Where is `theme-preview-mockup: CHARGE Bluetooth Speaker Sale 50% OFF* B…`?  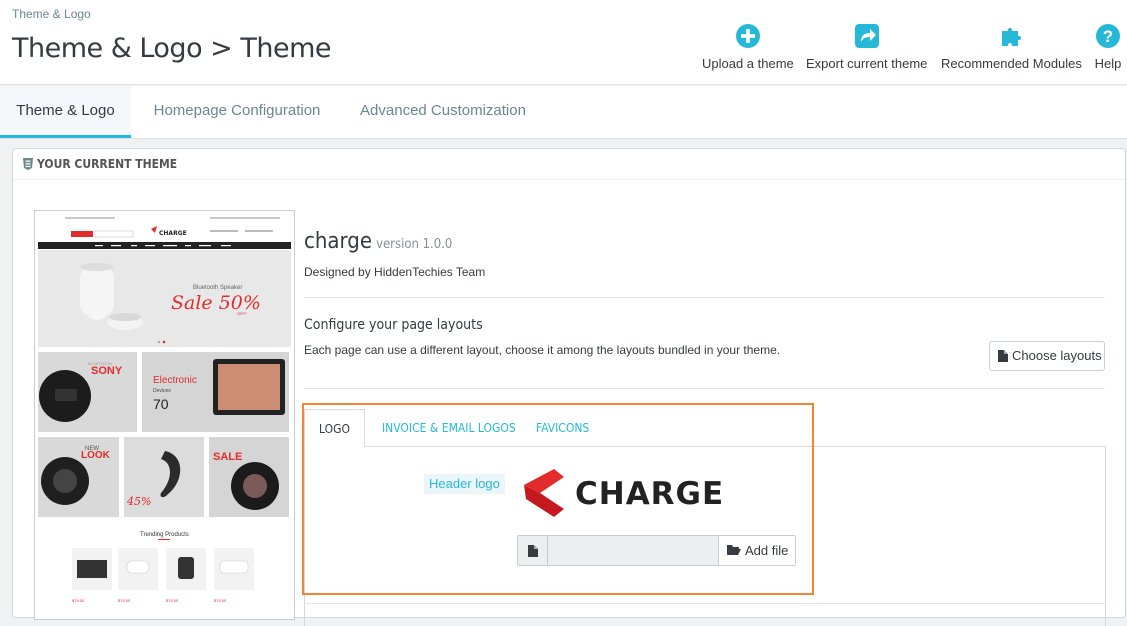 theme-preview-mockup: CHARGE Bluetooth Speaker Sale 50% OFF* B… is located at coordinates (164, 415).